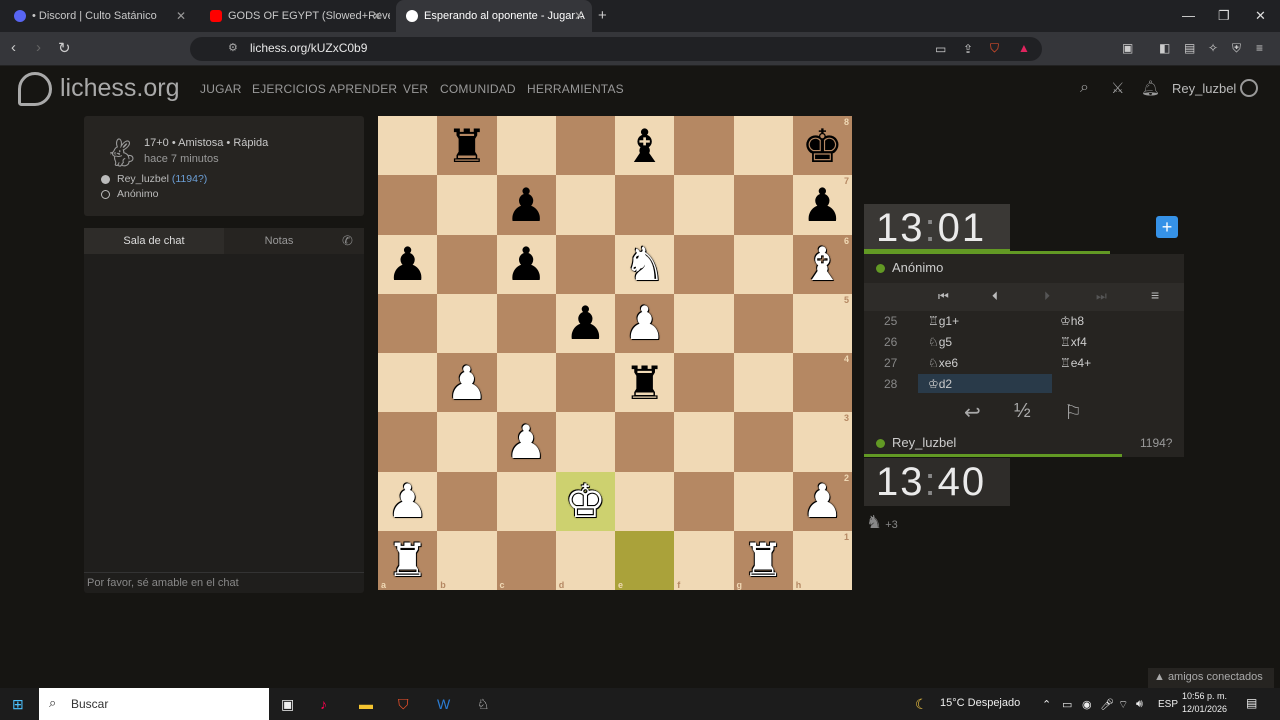 This screenshot has height=720, width=1280. Describe the element at coordinates (64, 48) in the screenshot. I see `reload-icon: ↻` at that location.